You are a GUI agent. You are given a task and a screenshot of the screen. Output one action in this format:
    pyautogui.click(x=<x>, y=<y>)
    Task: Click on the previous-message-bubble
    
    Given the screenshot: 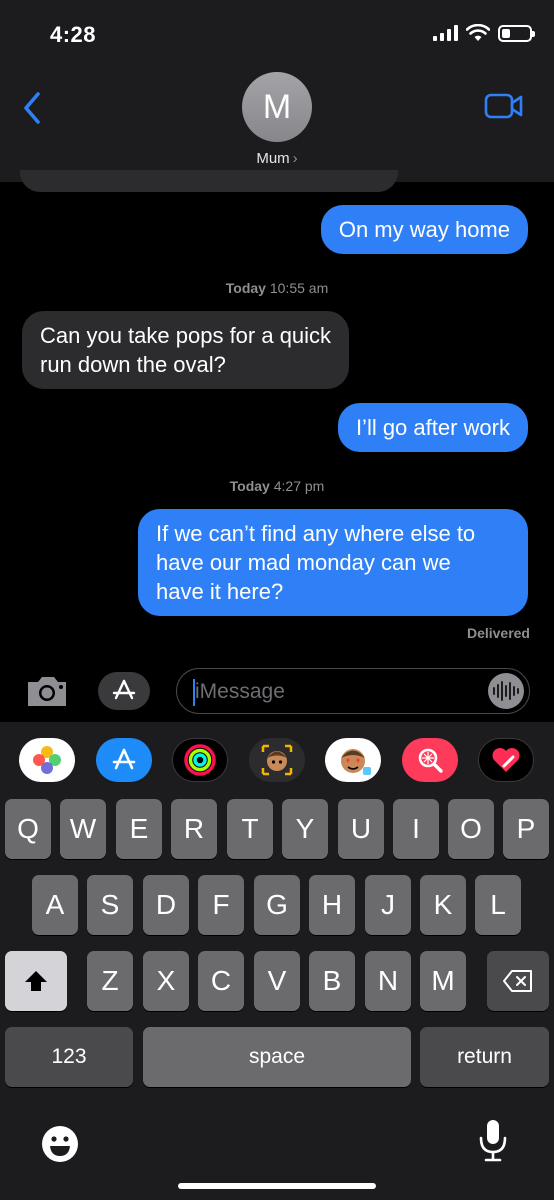 What is the action you would take?
    pyautogui.click(x=209, y=181)
    